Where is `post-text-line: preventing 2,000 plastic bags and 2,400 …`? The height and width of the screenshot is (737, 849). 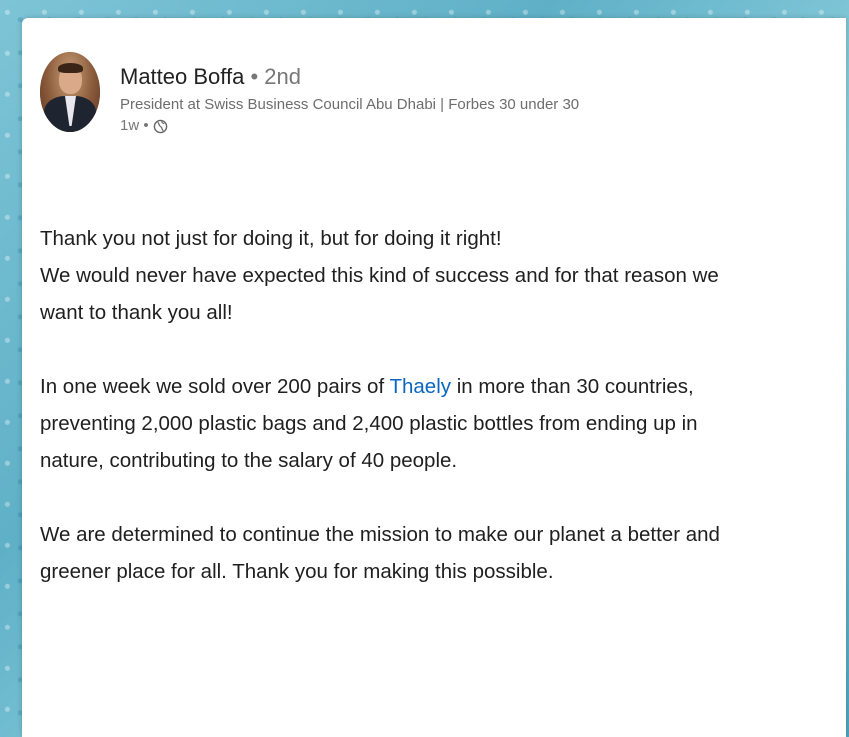 post-text-line: preventing 2,000 plastic bags and 2,400 … is located at coordinates (369, 423).